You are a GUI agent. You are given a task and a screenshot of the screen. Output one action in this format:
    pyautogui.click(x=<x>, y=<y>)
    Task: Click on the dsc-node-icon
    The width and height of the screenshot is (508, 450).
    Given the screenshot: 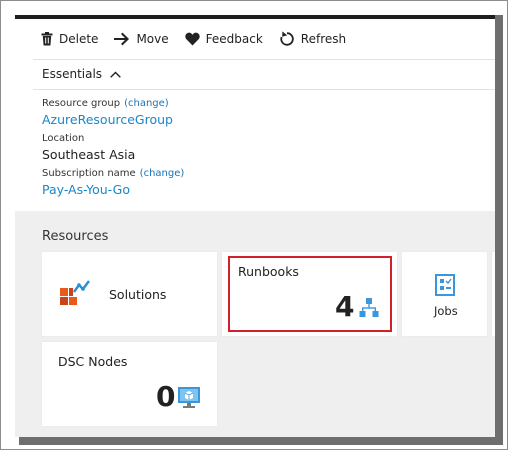 What is the action you would take?
    pyautogui.click(x=189, y=397)
    